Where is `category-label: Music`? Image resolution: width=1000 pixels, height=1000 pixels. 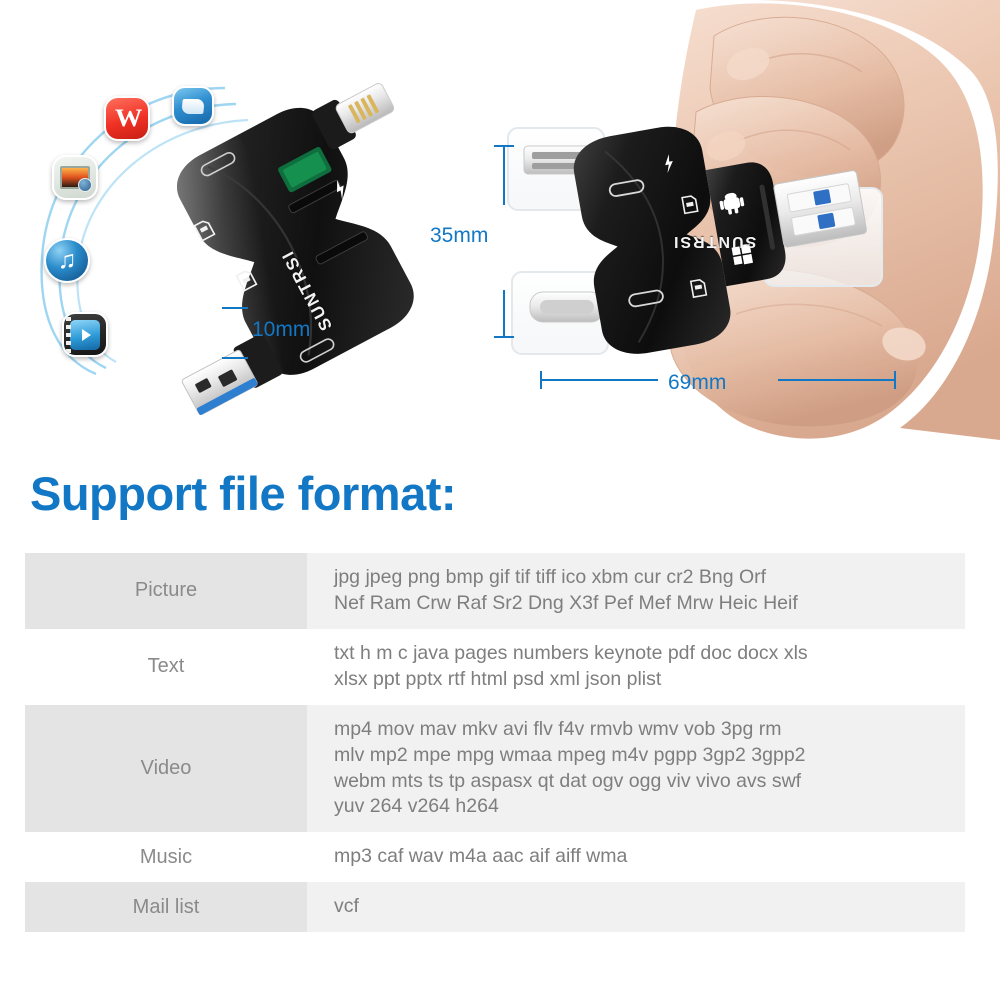 category-label: Music is located at coordinates (166, 857).